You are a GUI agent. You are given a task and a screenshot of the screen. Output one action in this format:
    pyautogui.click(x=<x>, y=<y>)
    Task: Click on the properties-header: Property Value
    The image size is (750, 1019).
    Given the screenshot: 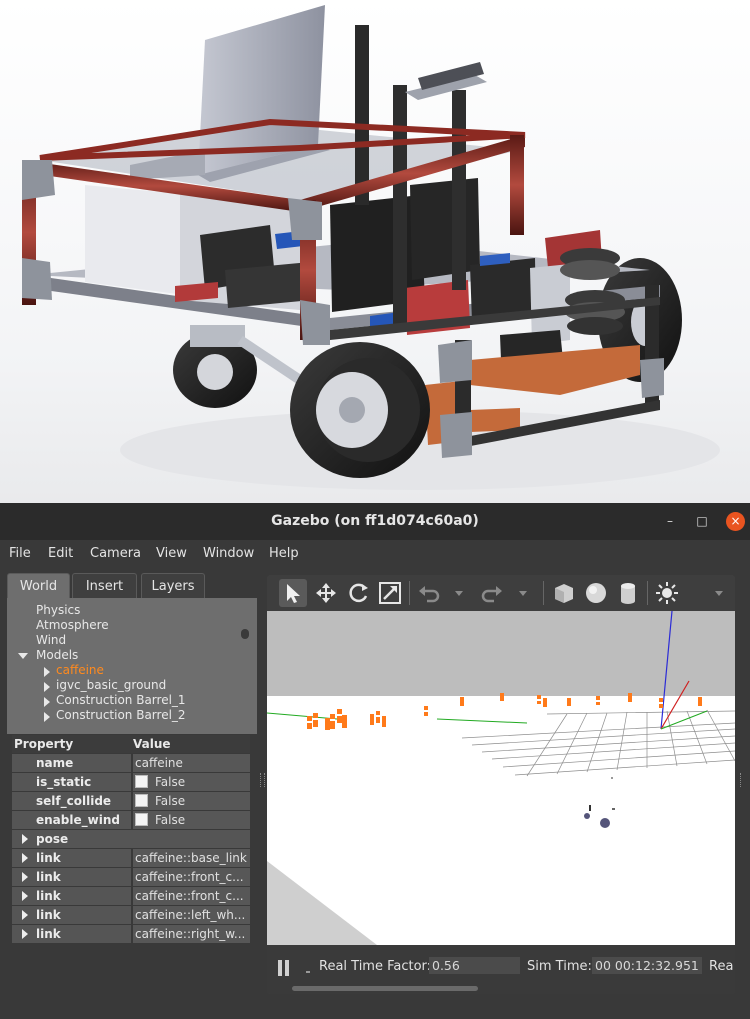 What is the action you would take?
    pyautogui.click(x=131, y=744)
    